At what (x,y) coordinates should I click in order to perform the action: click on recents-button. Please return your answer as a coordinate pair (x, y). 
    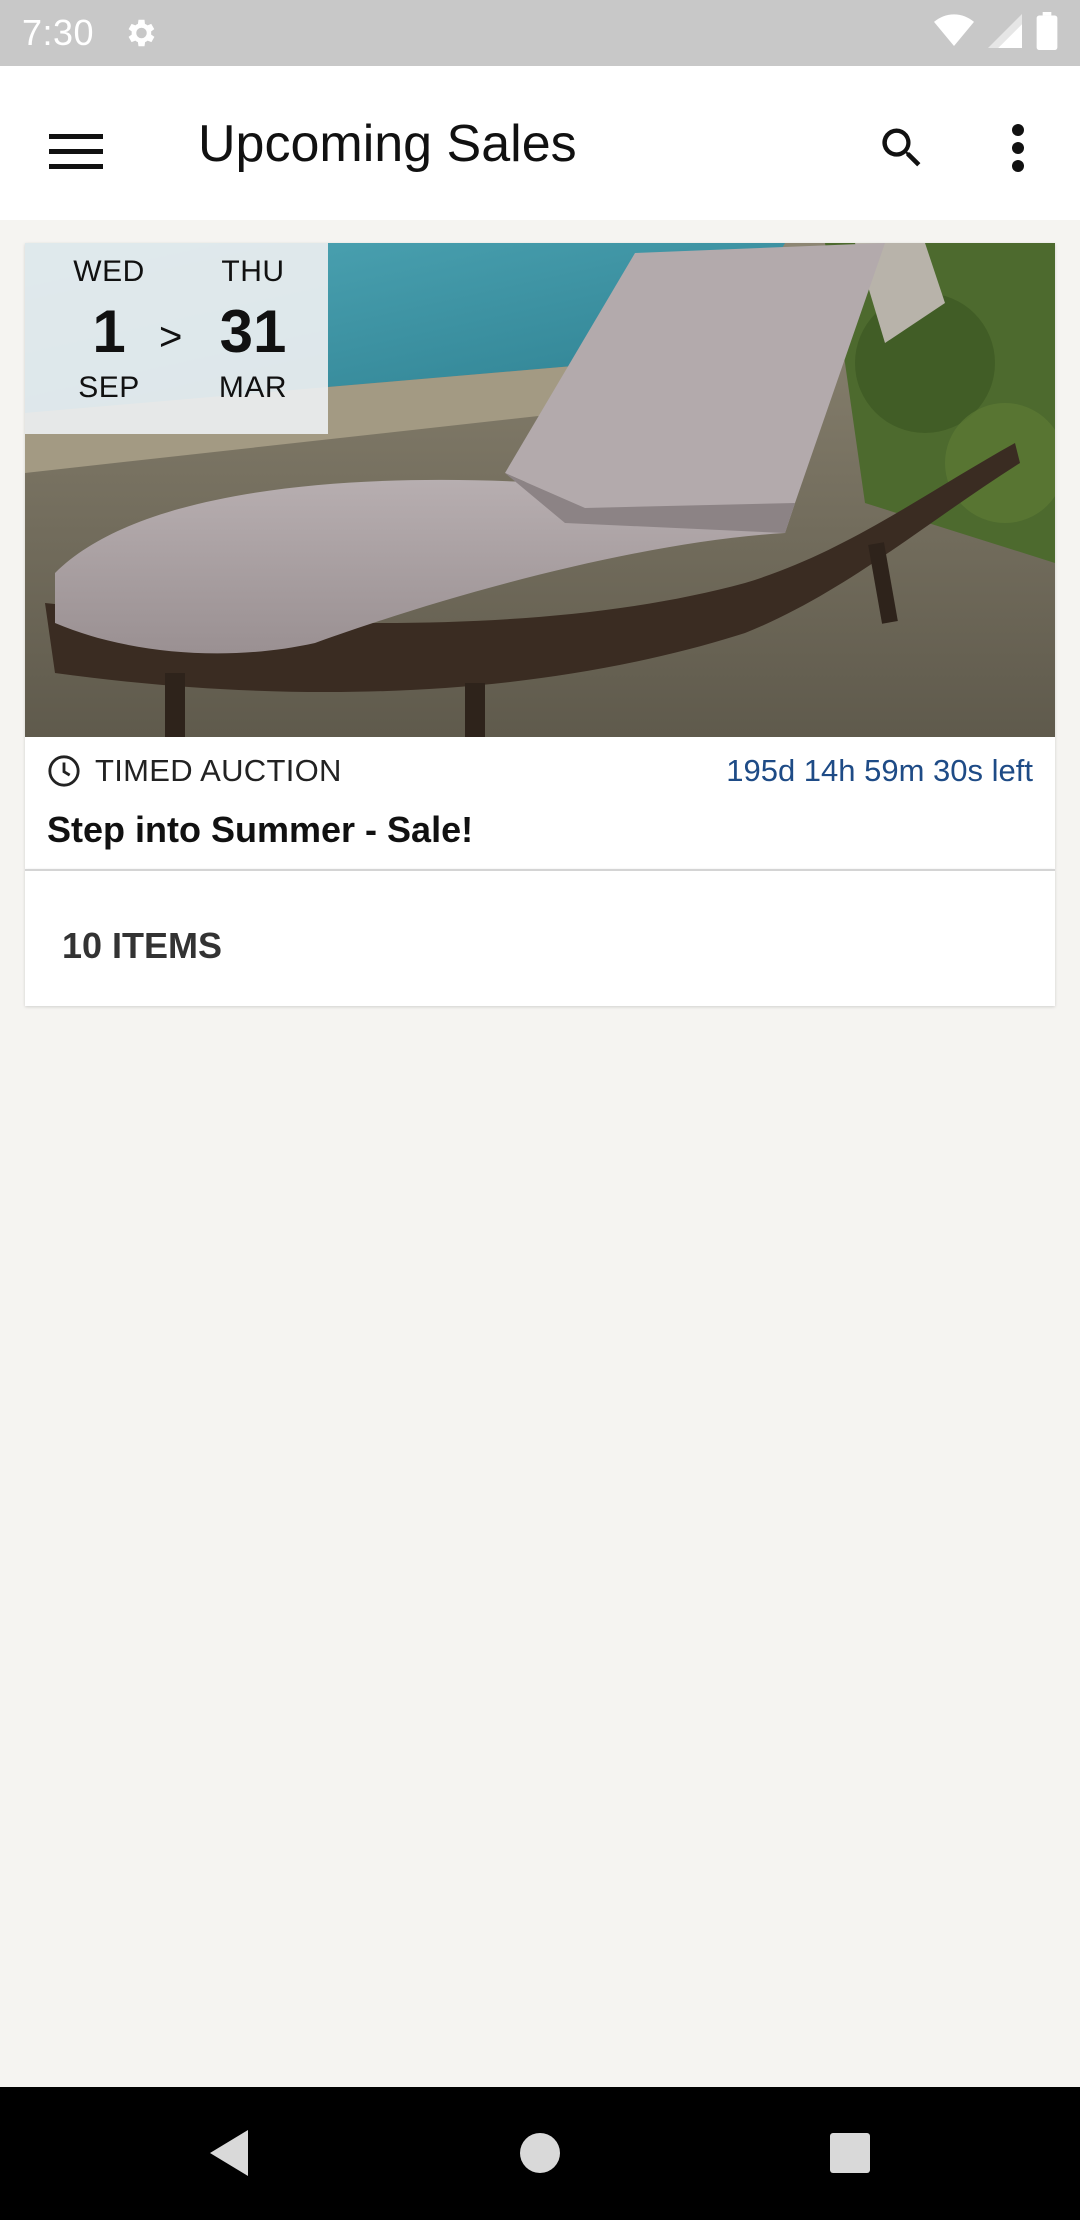
    Looking at the image, I should click on (850, 2153).